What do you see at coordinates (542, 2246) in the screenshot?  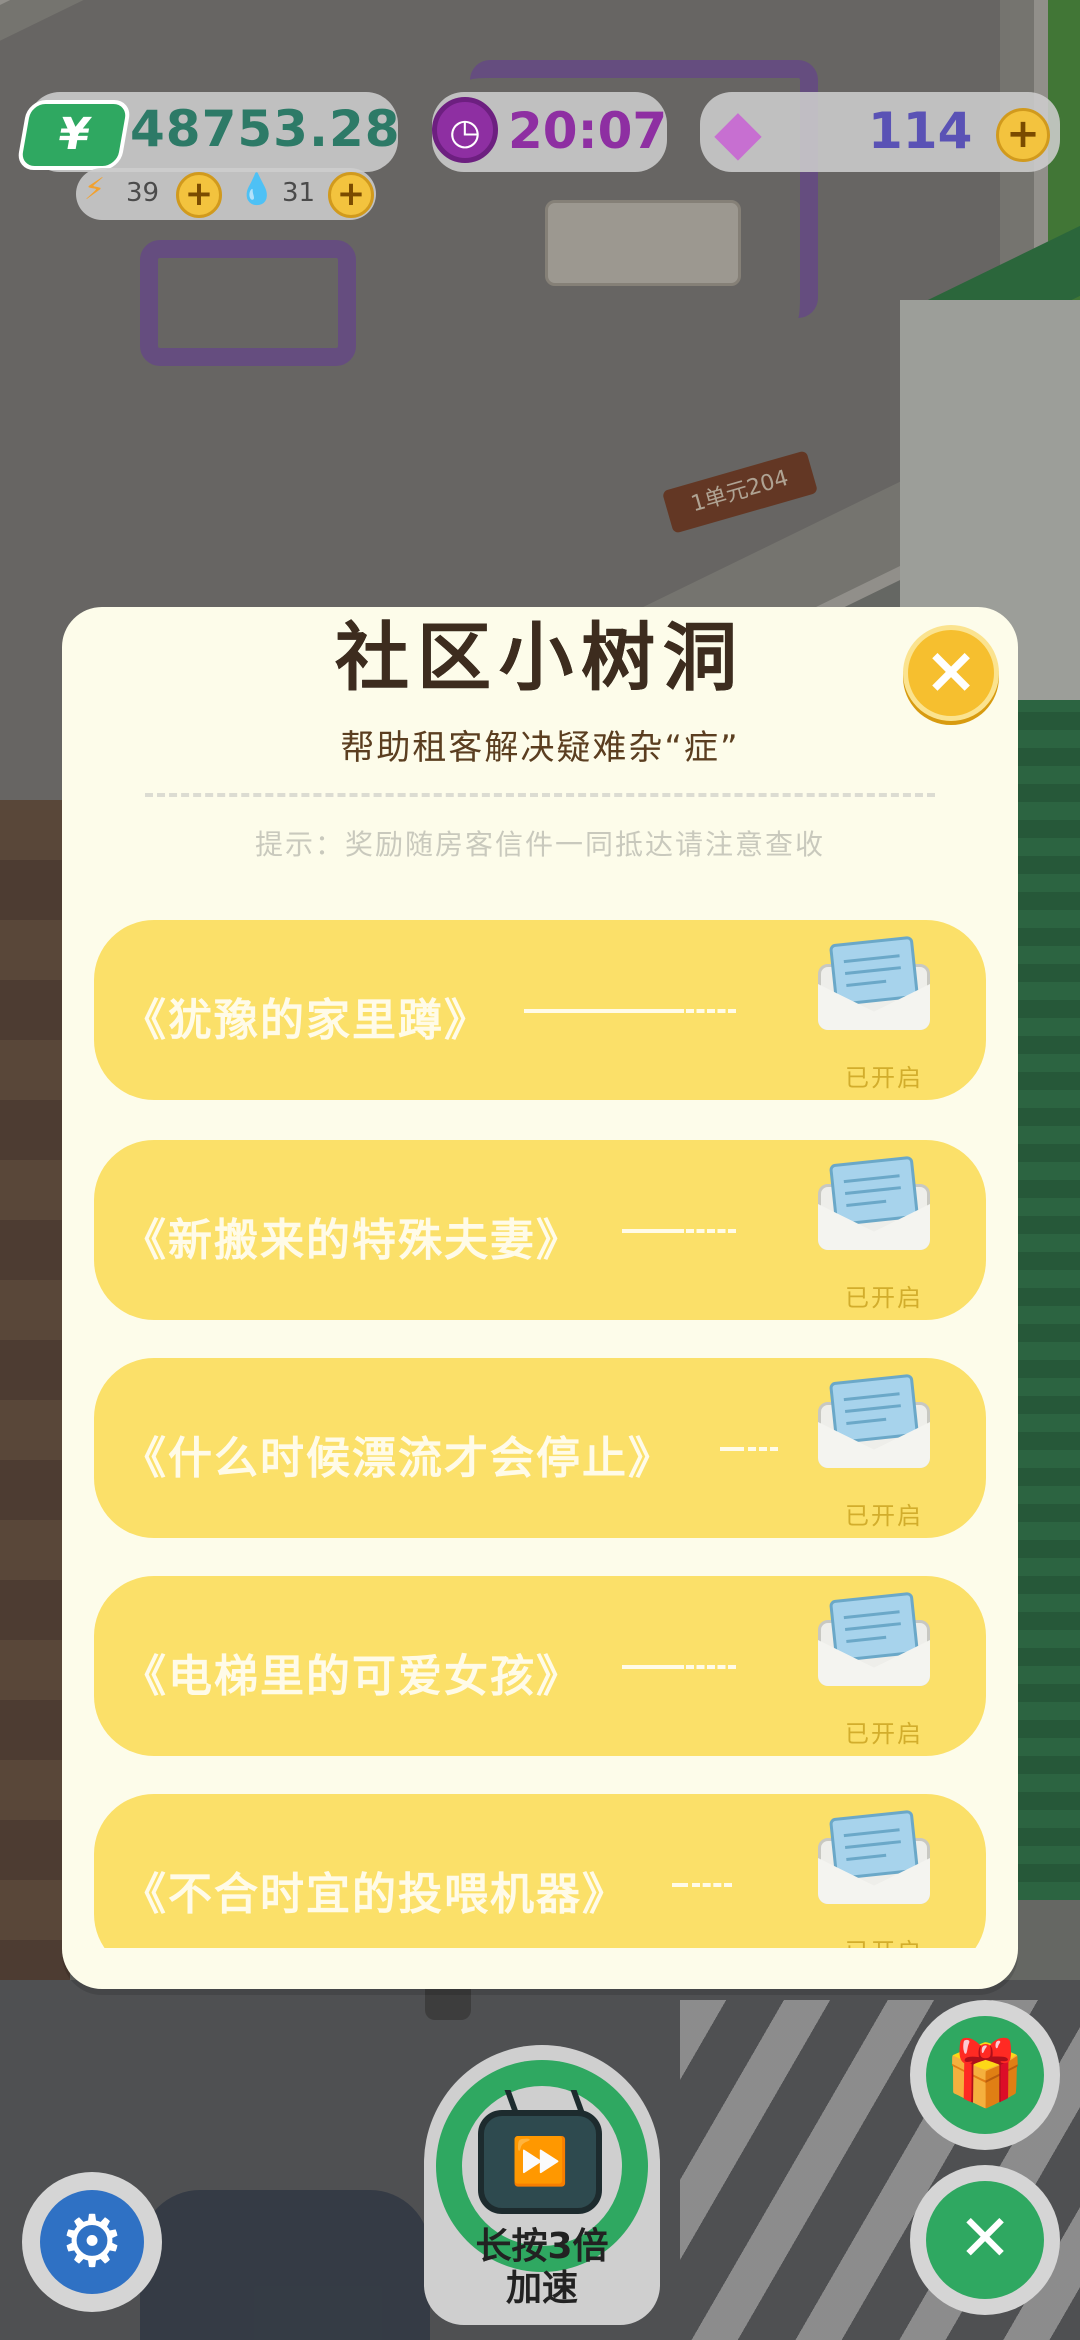 I see `speed-label-line1: 长按3倍` at bounding box center [542, 2246].